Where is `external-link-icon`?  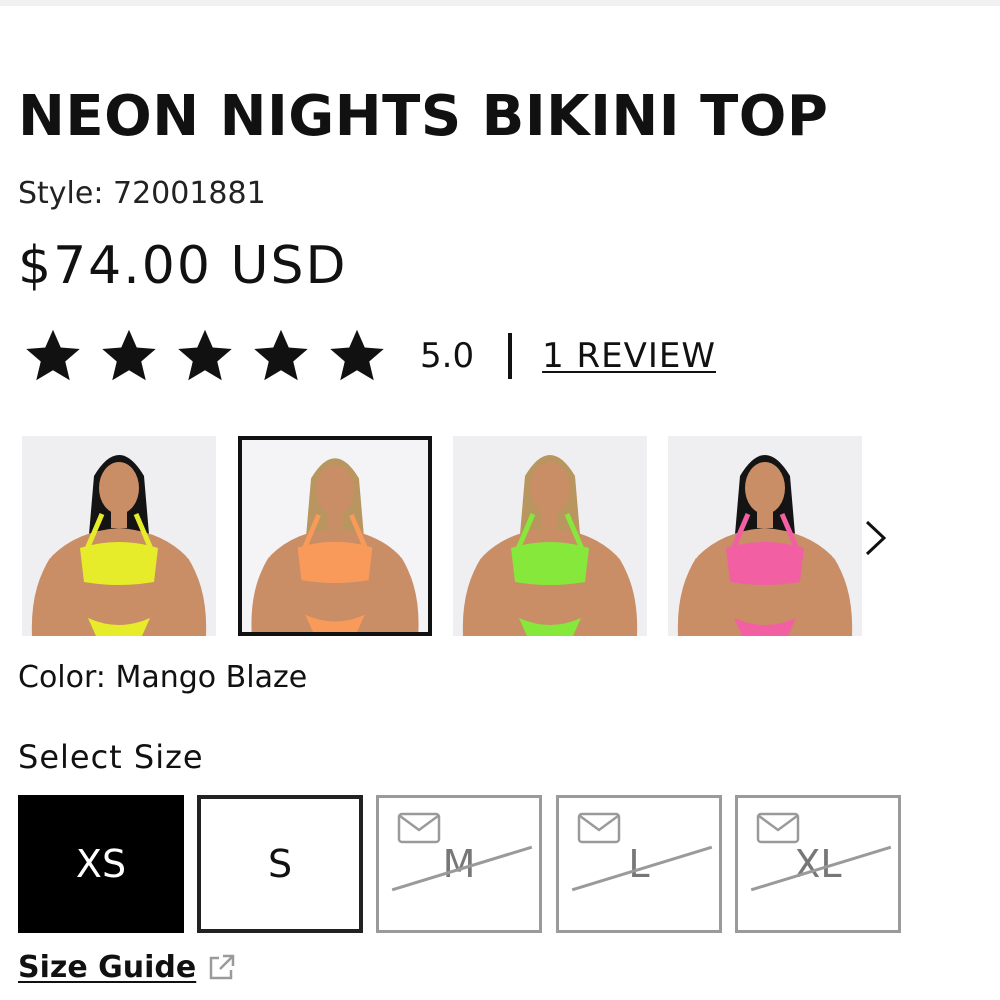 external-link-icon is located at coordinates (222, 966).